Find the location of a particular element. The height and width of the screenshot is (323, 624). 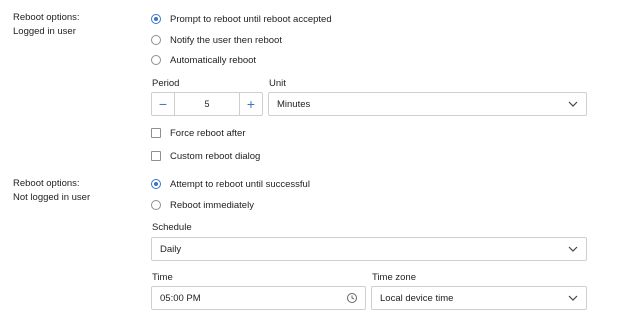

radio-automatically-reboot: Automatically reboot is located at coordinates (203, 60).